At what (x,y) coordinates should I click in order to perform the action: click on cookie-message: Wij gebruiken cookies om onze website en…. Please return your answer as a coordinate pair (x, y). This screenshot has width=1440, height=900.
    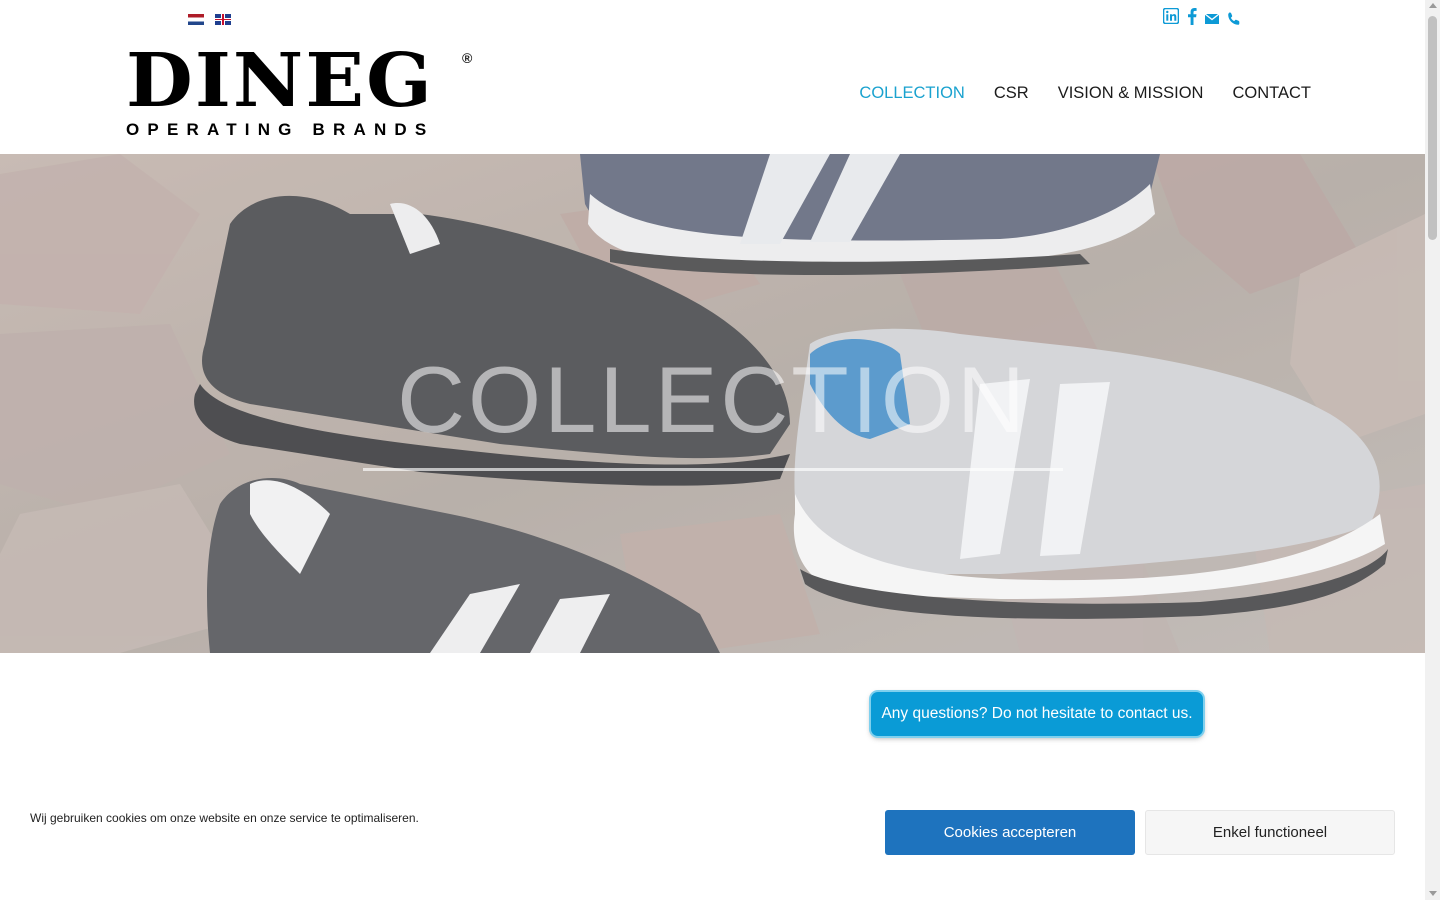
    Looking at the image, I should click on (224, 818).